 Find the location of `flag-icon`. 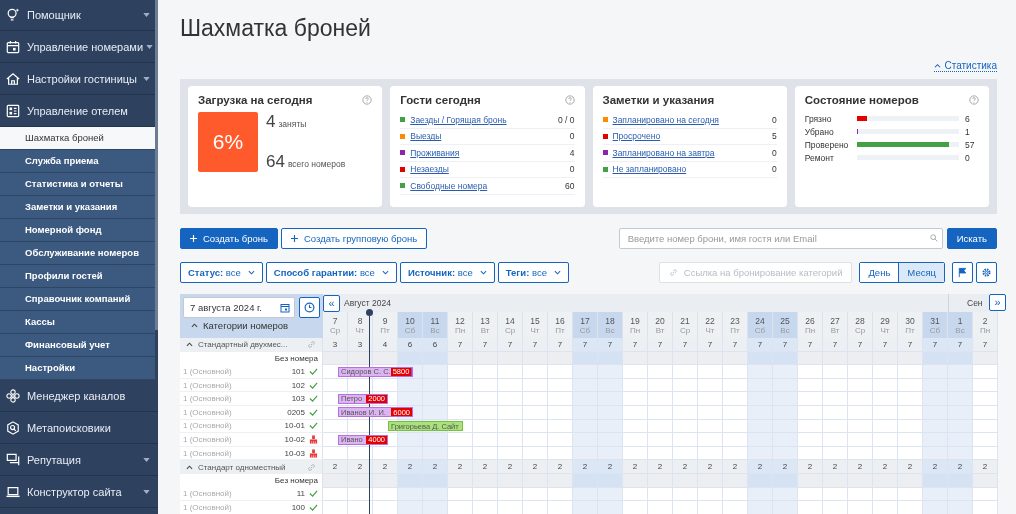

flag-icon is located at coordinates (962, 272).